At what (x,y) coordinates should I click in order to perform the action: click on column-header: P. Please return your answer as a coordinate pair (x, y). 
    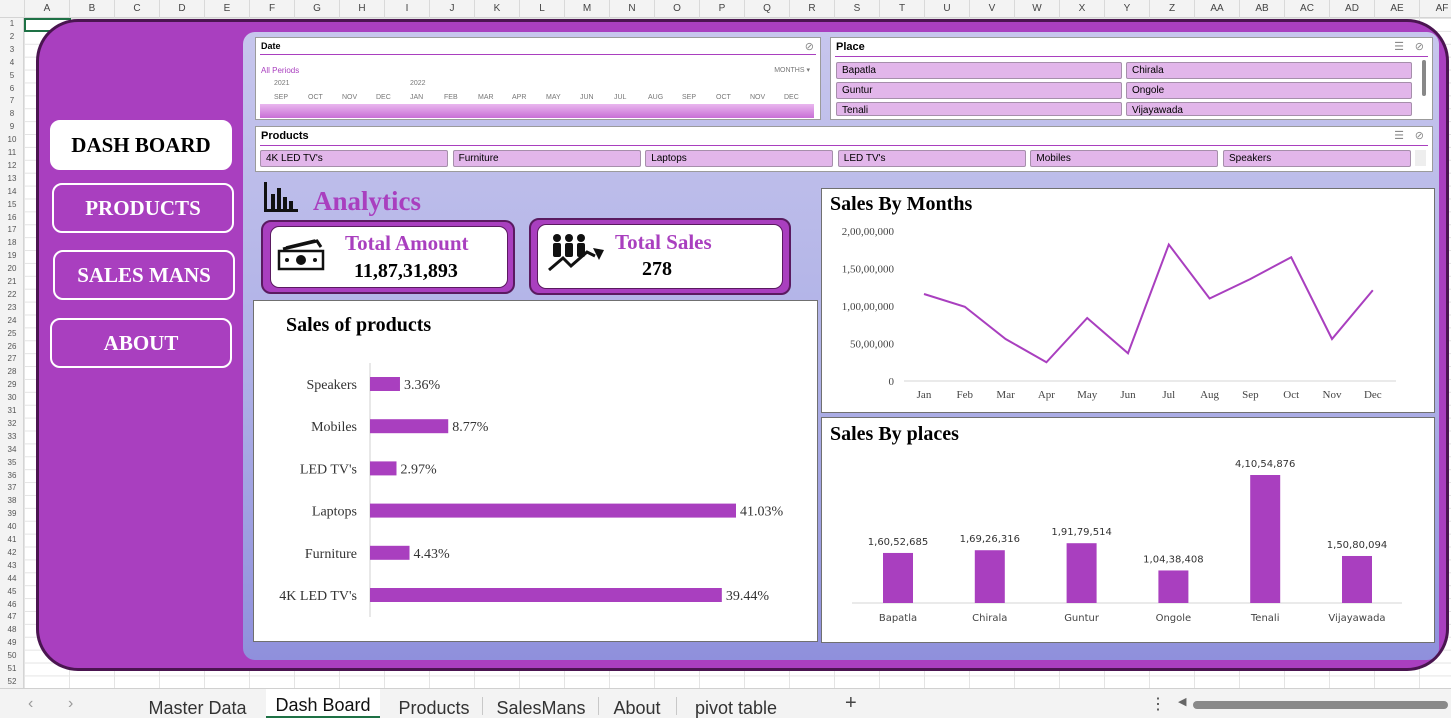
    Looking at the image, I should click on (721, 9).